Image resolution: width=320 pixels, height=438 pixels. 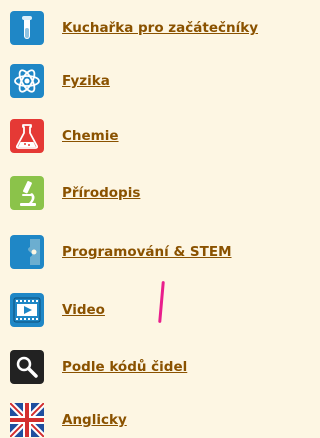 What do you see at coordinates (27, 193) in the screenshot?
I see `microscope-icon` at bounding box center [27, 193].